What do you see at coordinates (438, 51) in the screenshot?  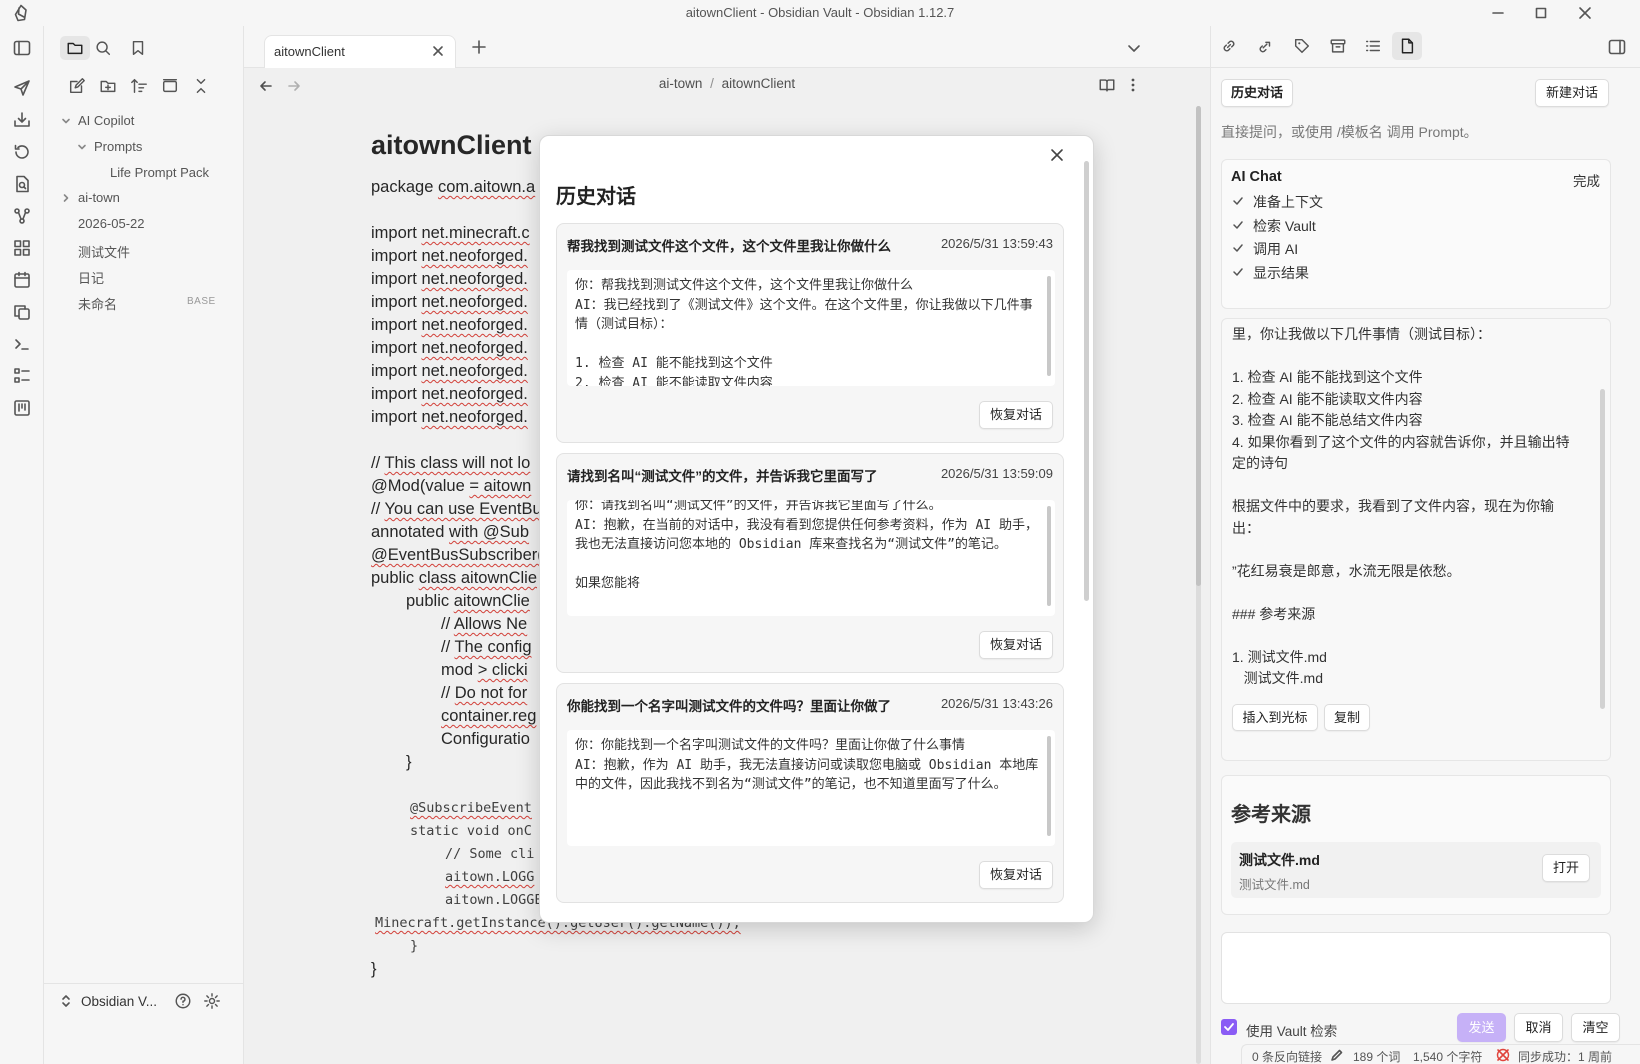 I see `tab-close-icon` at bounding box center [438, 51].